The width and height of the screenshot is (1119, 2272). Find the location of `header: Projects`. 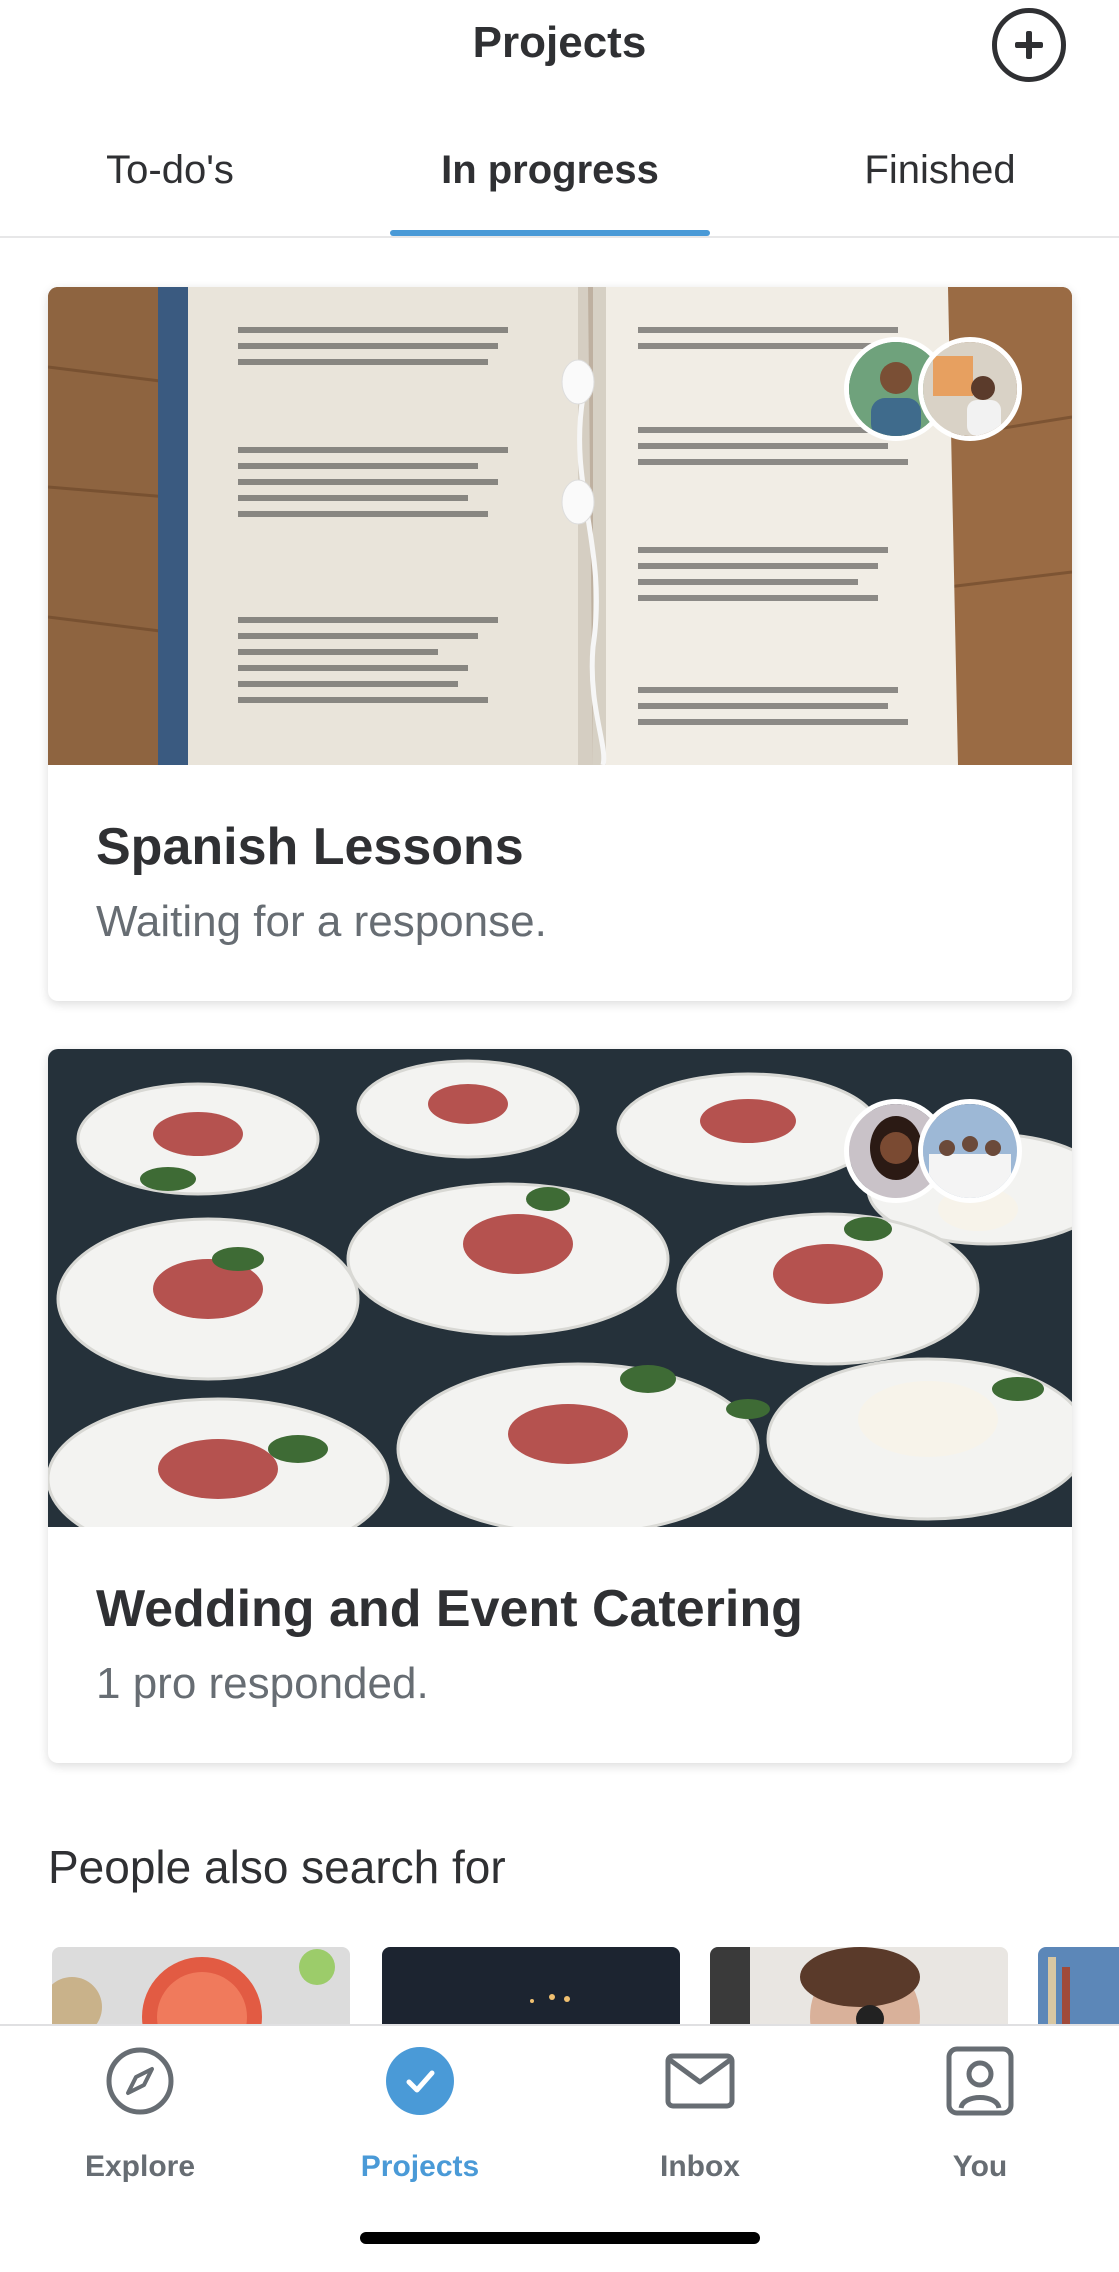

header: Projects is located at coordinates (559, 47).